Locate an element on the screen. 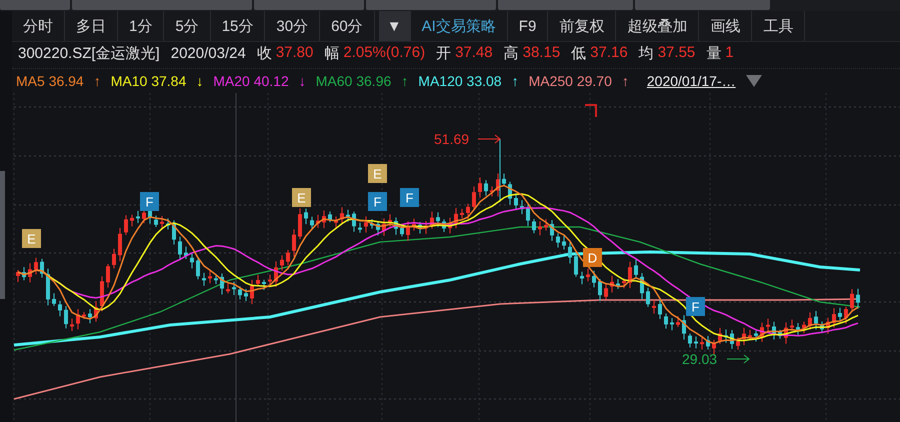 This screenshot has width=900, height=422. ma-value: MA5 36.94 is located at coordinates (50, 81).